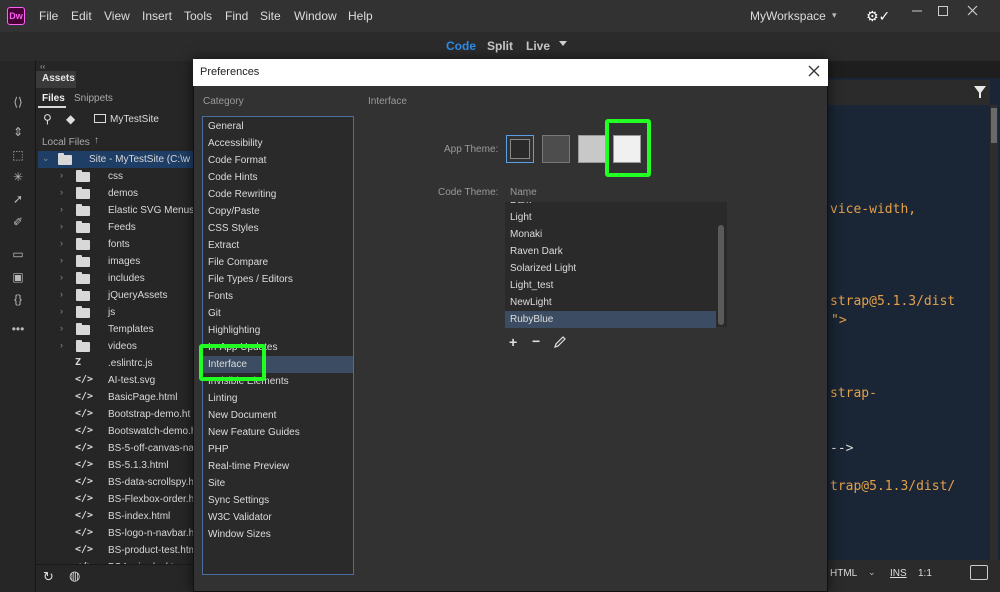 Image resolution: width=1000 pixels, height=592 pixels. Describe the element at coordinates (878, 16) in the screenshot. I see `sync-settings-icon: ⚙✓` at that location.